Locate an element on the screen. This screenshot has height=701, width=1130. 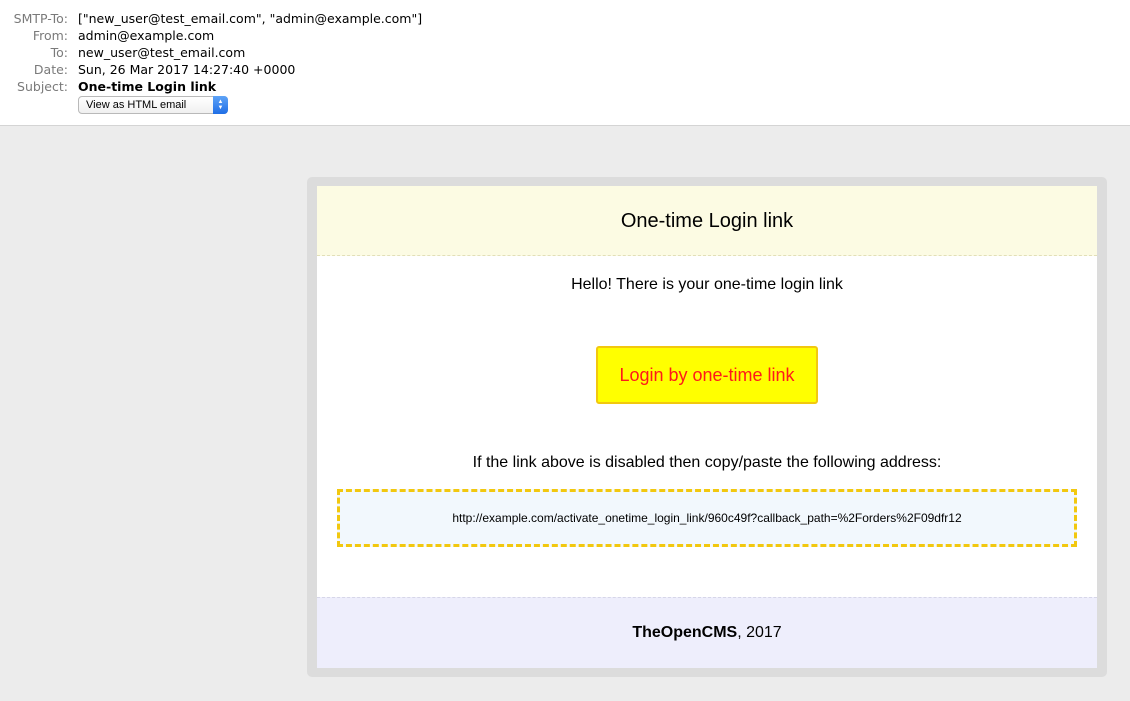
view-mode-selected: View as HTML email is located at coordinates (136, 105).